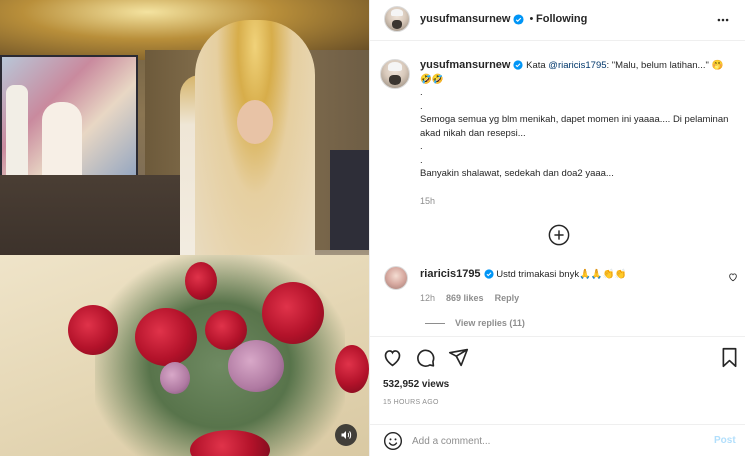 This screenshot has height=456, width=745. I want to click on hall-door, so click(349, 200).